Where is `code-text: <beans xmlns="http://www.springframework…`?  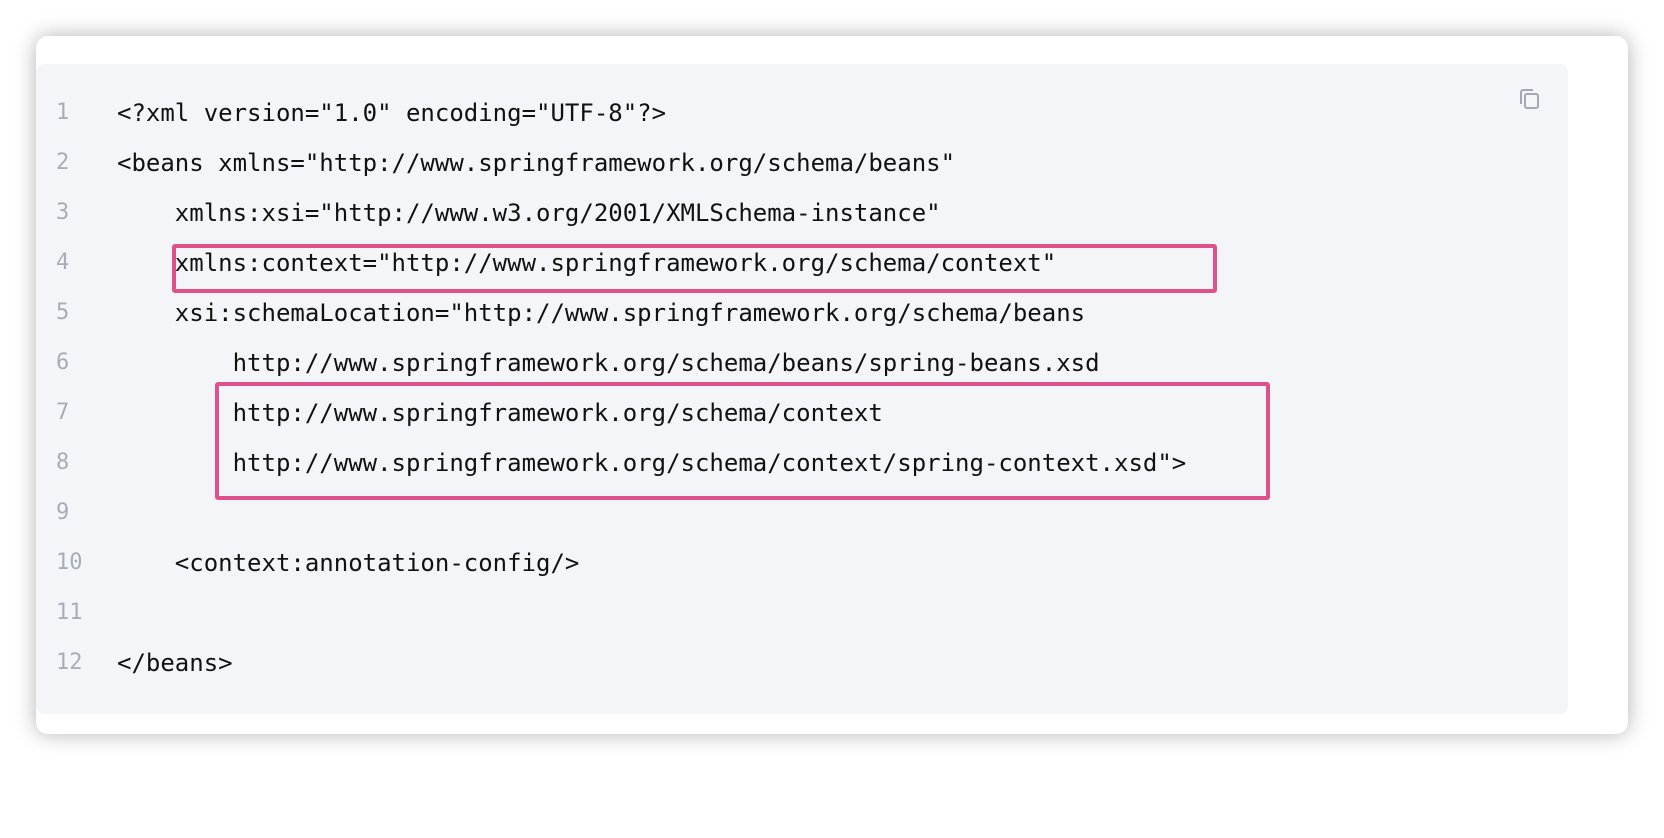 code-text: <beans xmlns="http://www.springframework… is located at coordinates (536, 163).